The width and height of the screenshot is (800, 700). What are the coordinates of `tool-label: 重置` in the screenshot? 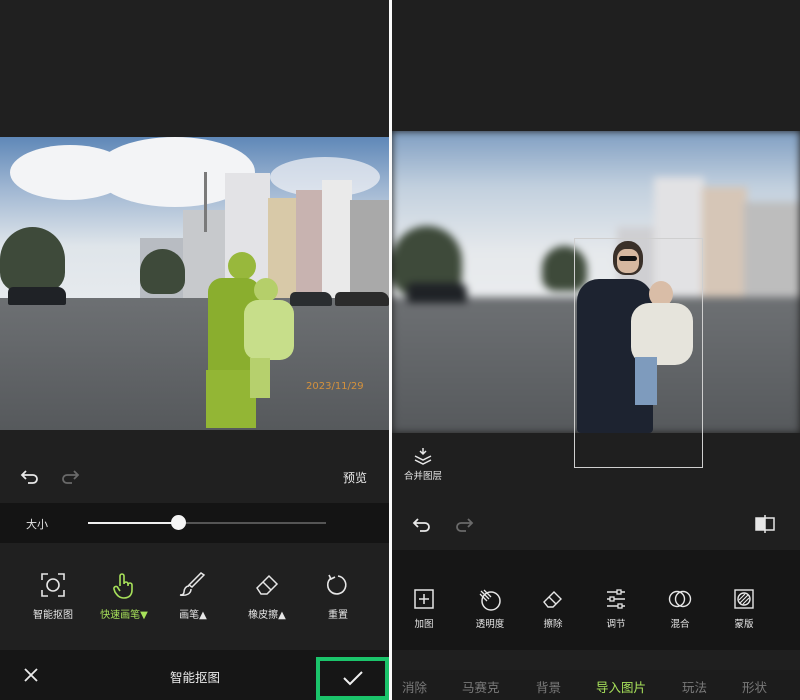 It's located at (338, 615).